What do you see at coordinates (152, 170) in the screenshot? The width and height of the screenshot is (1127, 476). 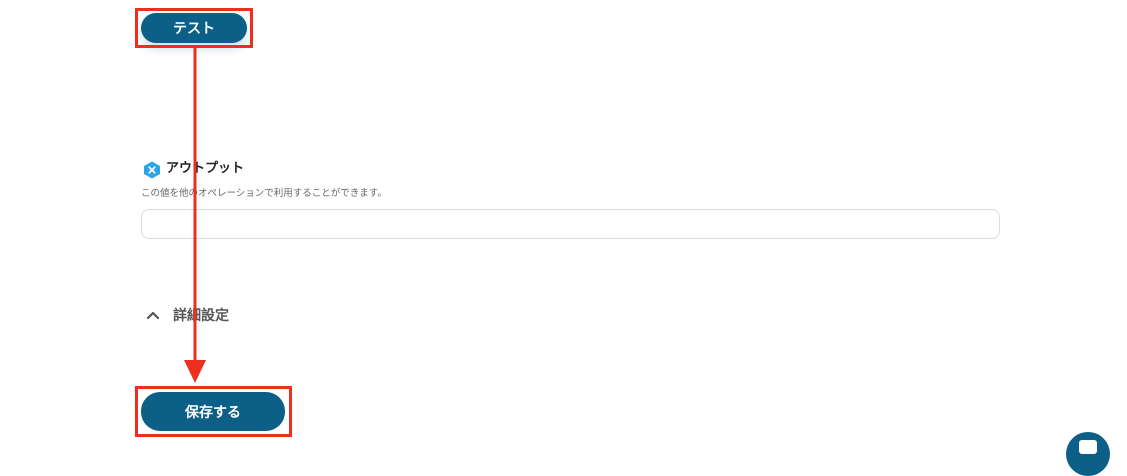 I see `output-x-icon` at bounding box center [152, 170].